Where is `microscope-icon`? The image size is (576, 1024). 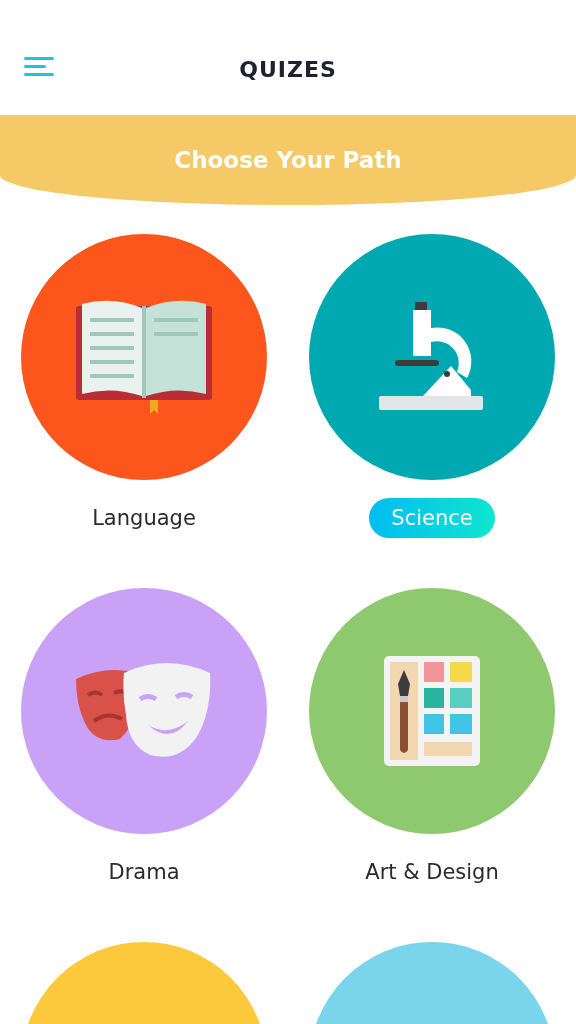
microscope-icon is located at coordinates (432, 357).